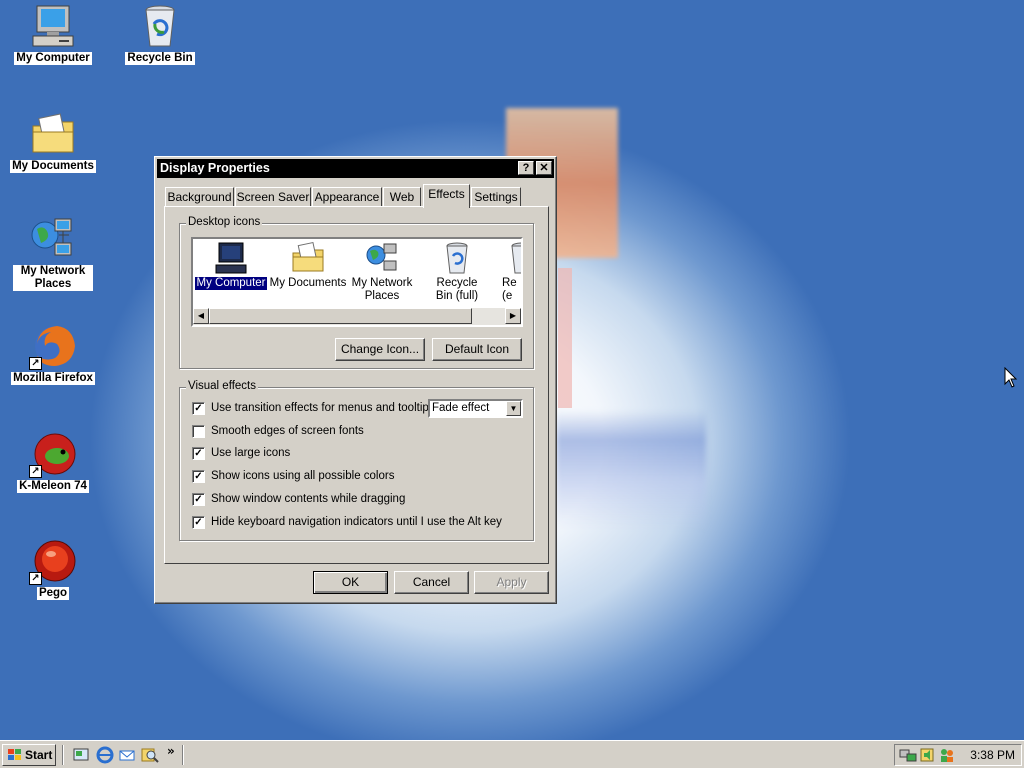 This screenshot has height=768, width=1024. What do you see at coordinates (198, 499) in the screenshot?
I see `show-window-contents-checkbox: ✓` at bounding box center [198, 499].